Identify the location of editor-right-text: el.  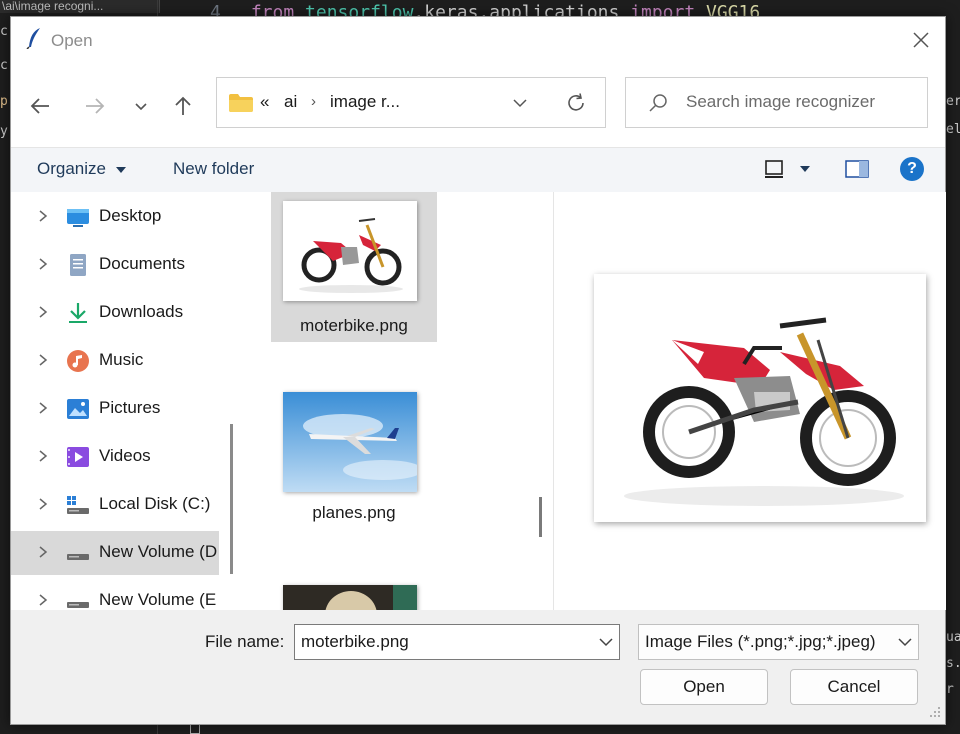
(953, 129).